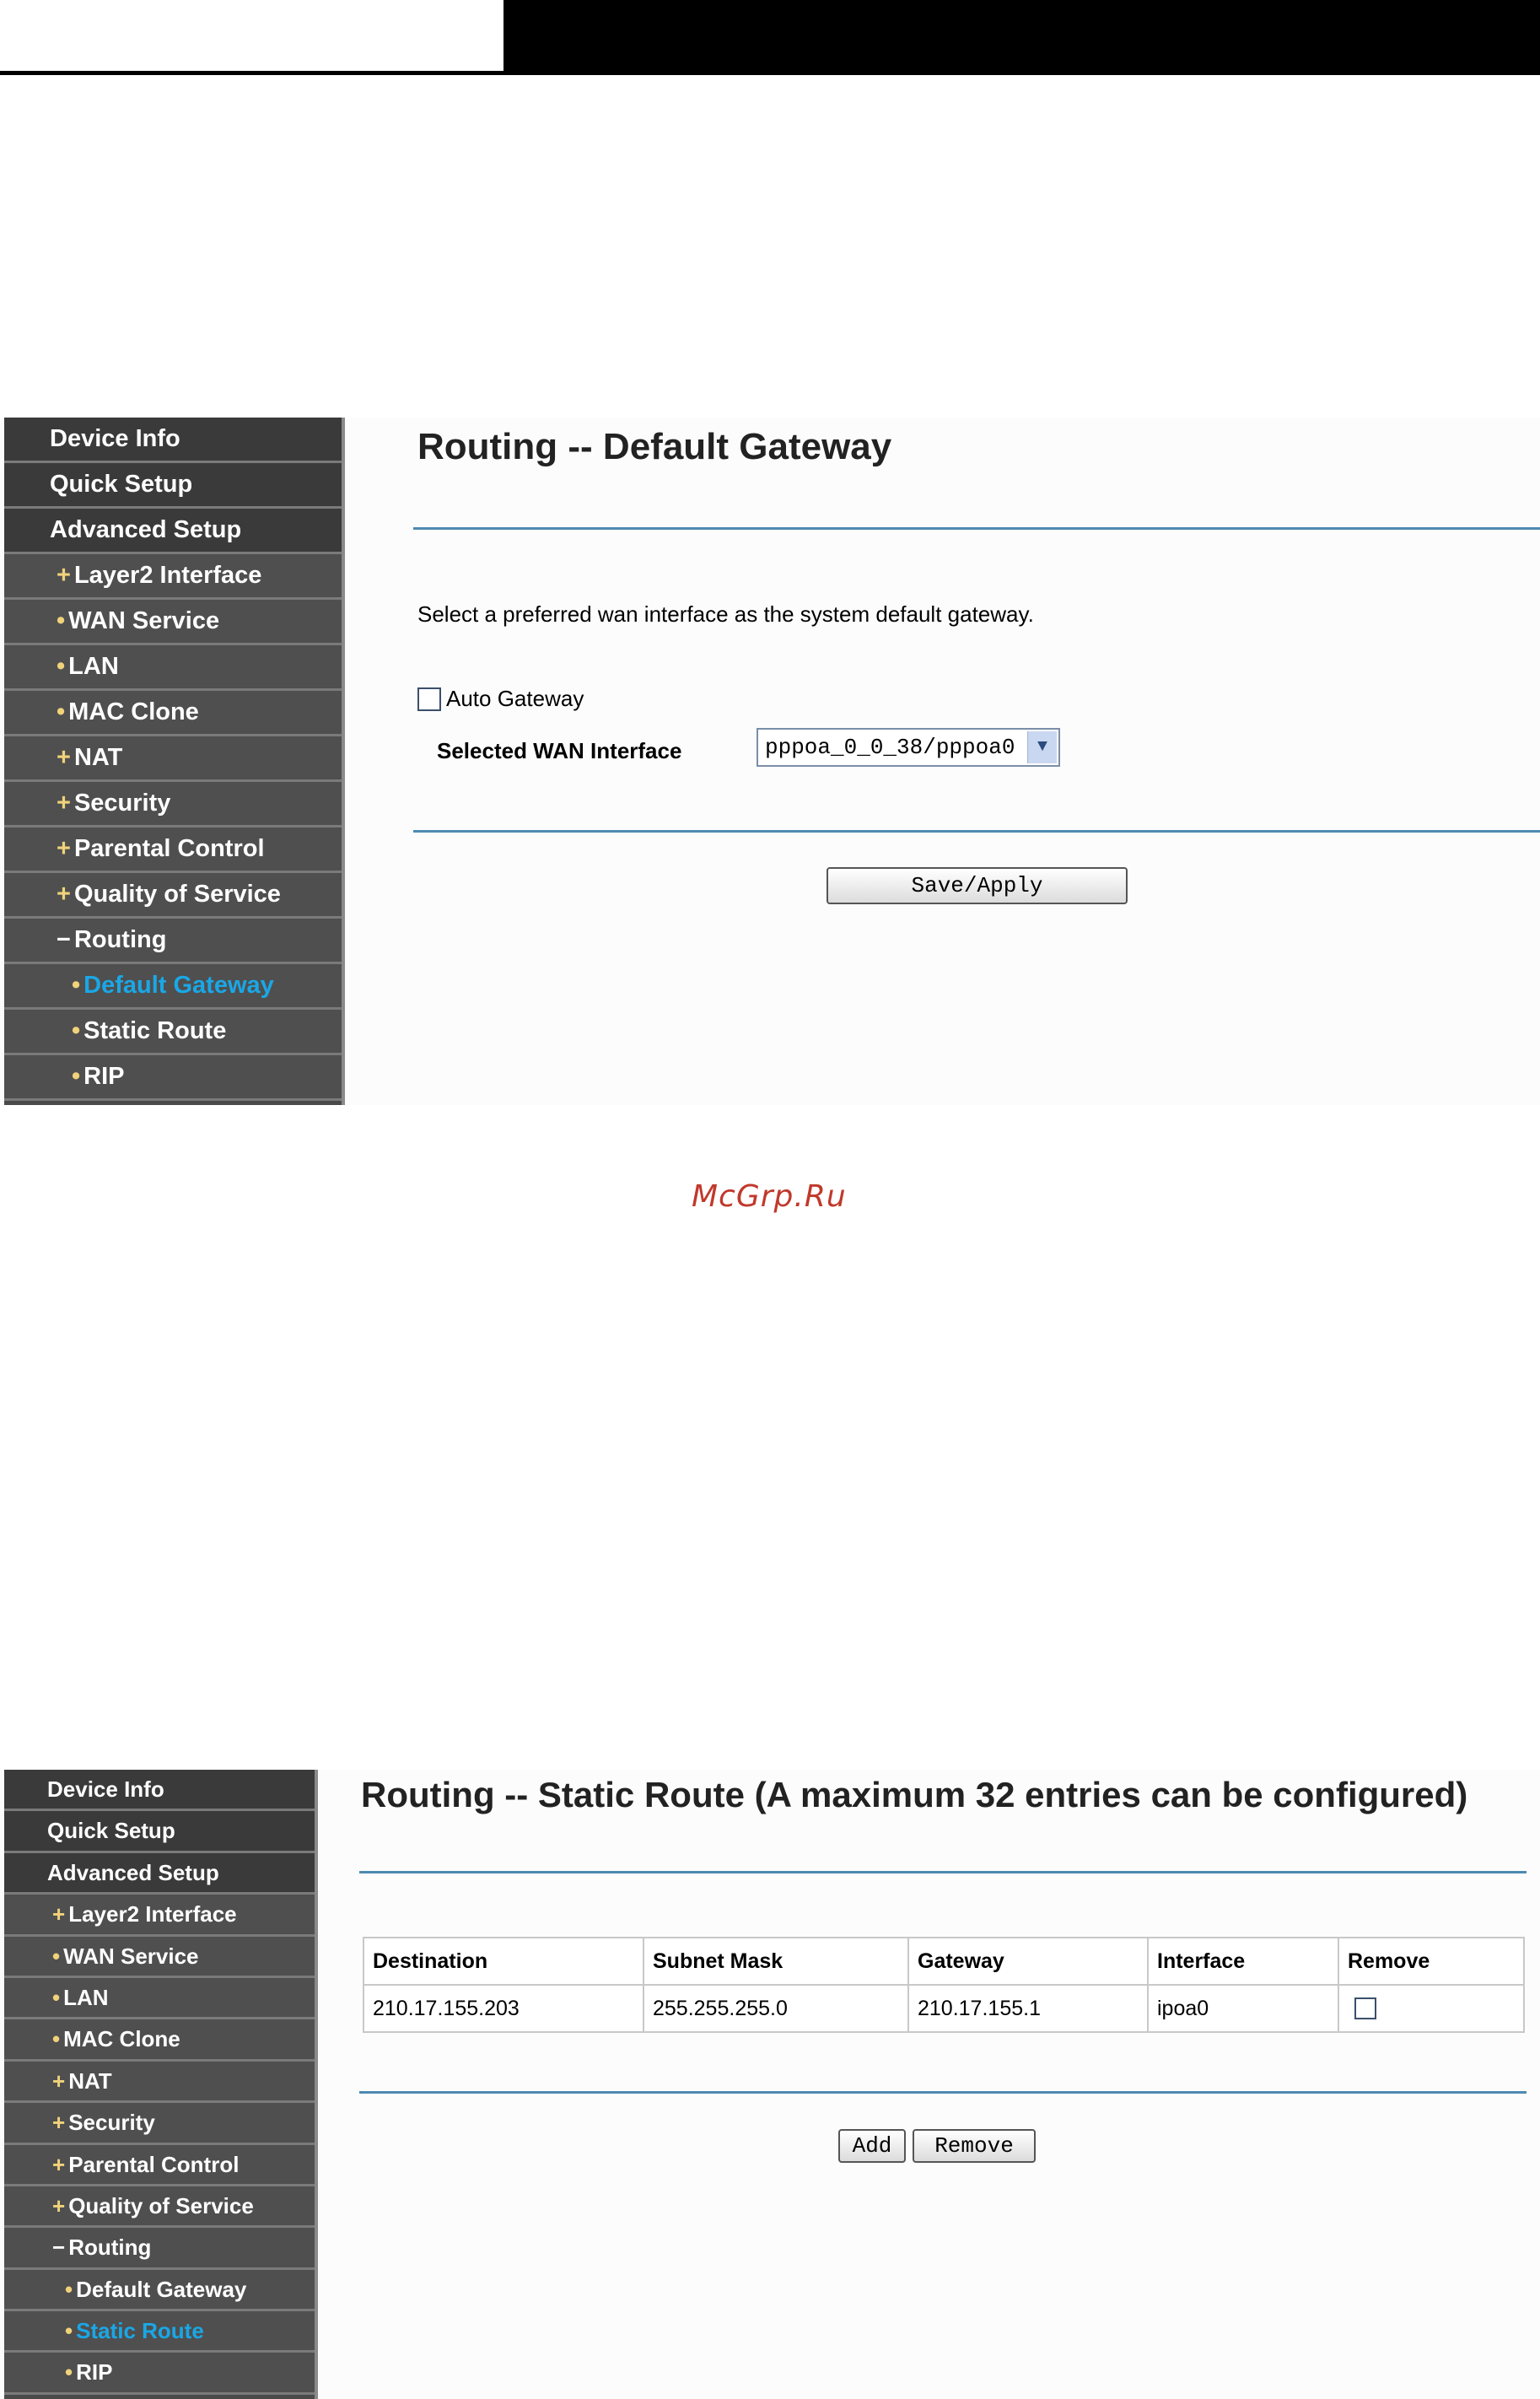  I want to click on column-header-remove: Remove, so click(1431, 1961).